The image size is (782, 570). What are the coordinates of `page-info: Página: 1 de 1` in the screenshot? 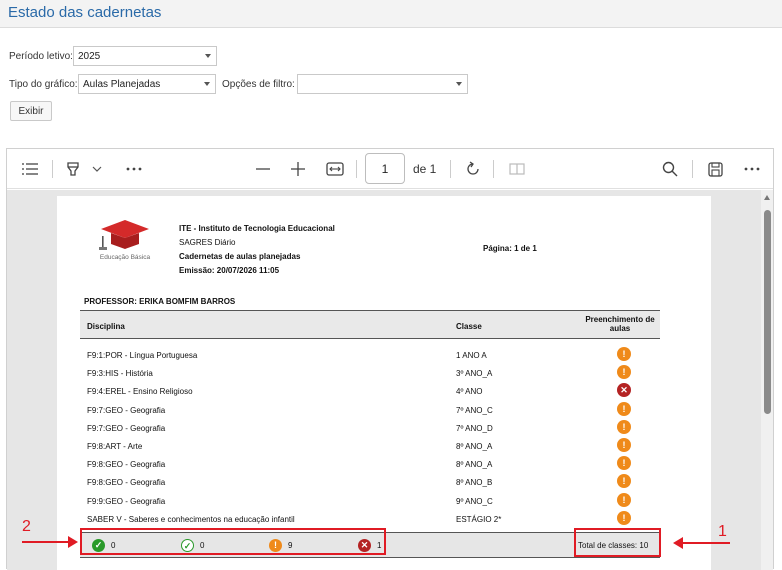 It's located at (510, 248).